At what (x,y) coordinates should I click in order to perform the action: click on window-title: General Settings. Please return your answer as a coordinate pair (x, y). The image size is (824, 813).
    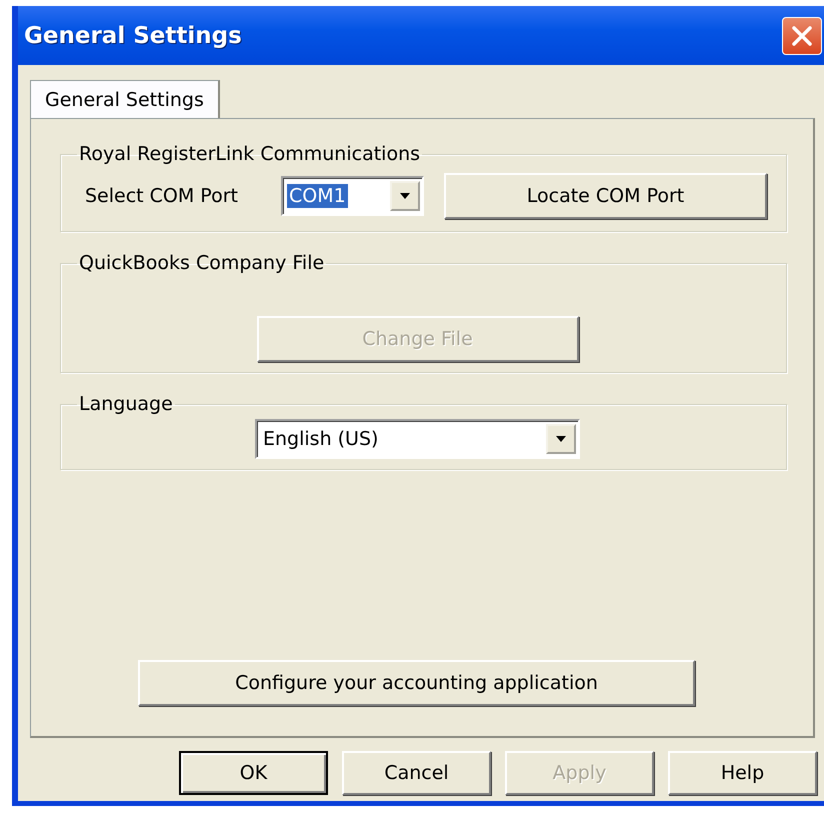
    Looking at the image, I should click on (133, 35).